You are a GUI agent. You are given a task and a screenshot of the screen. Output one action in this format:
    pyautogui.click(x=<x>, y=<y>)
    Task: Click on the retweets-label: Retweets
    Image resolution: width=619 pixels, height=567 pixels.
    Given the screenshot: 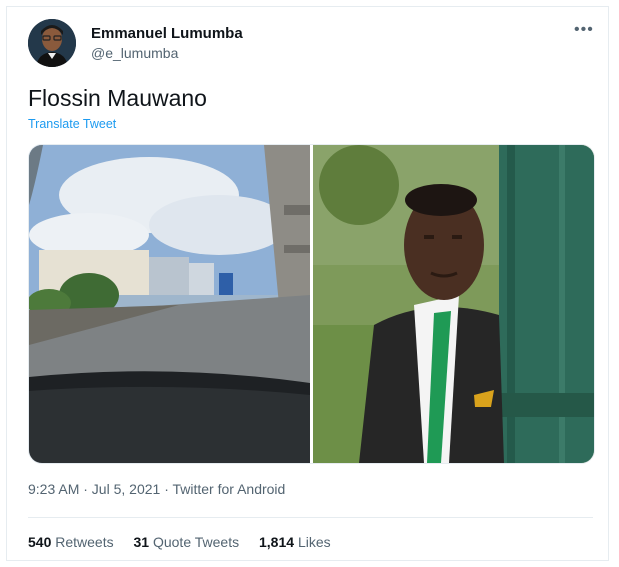 What is the action you would take?
    pyautogui.click(x=84, y=542)
    